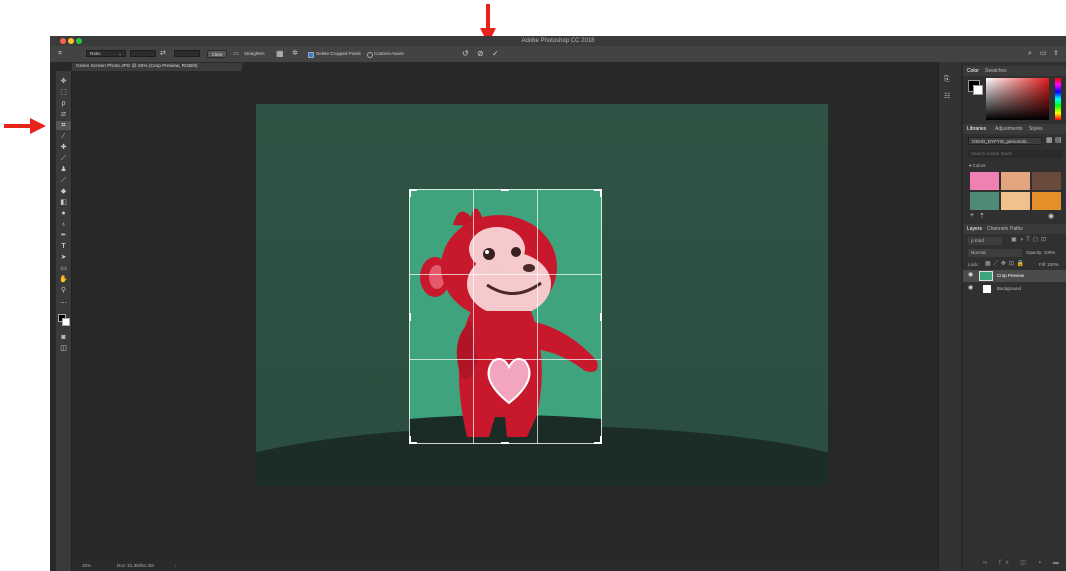  I want to click on crop-preview-area, so click(505, 316).